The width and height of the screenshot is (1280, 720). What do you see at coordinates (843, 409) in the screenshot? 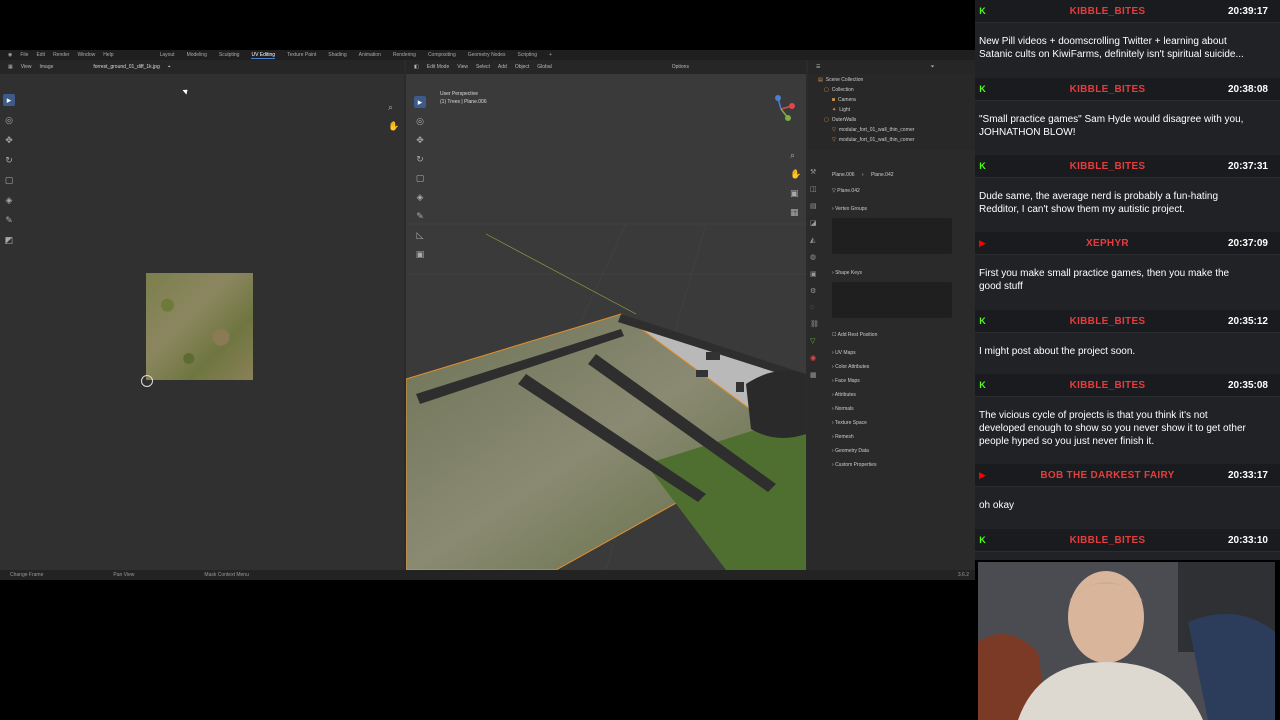
I see `panel-normals: › Normals` at bounding box center [843, 409].